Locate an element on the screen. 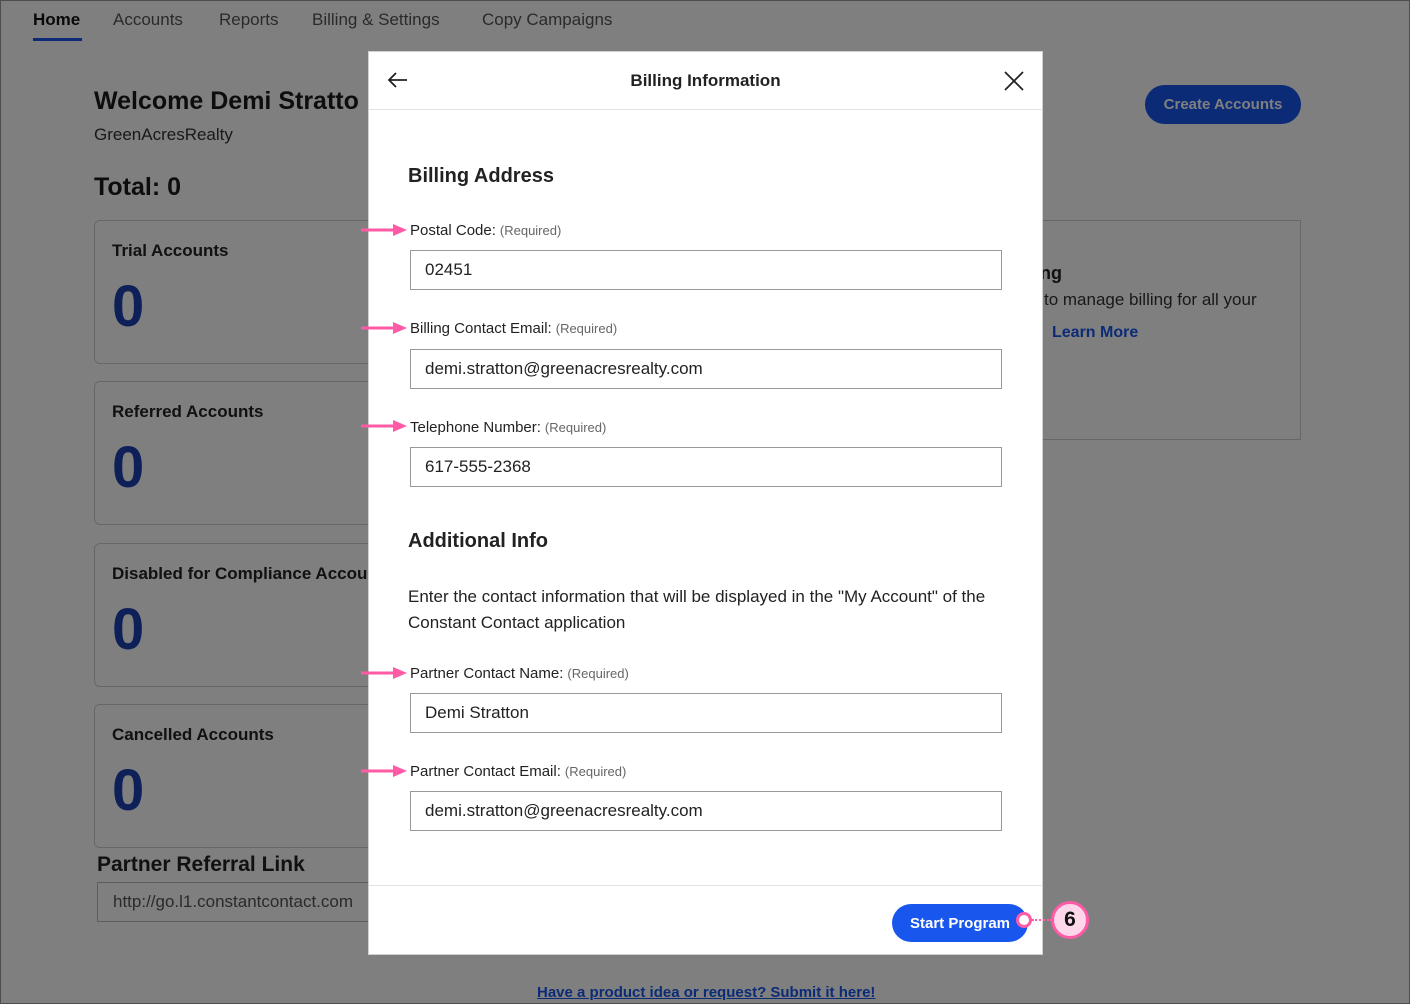 This screenshot has width=1410, height=1004. modal-title: Billing Information is located at coordinates (705, 80).